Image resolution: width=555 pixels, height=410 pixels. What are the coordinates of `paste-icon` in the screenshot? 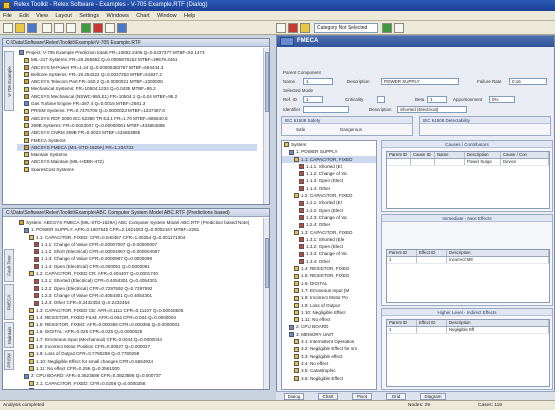 It's located at (71, 28).